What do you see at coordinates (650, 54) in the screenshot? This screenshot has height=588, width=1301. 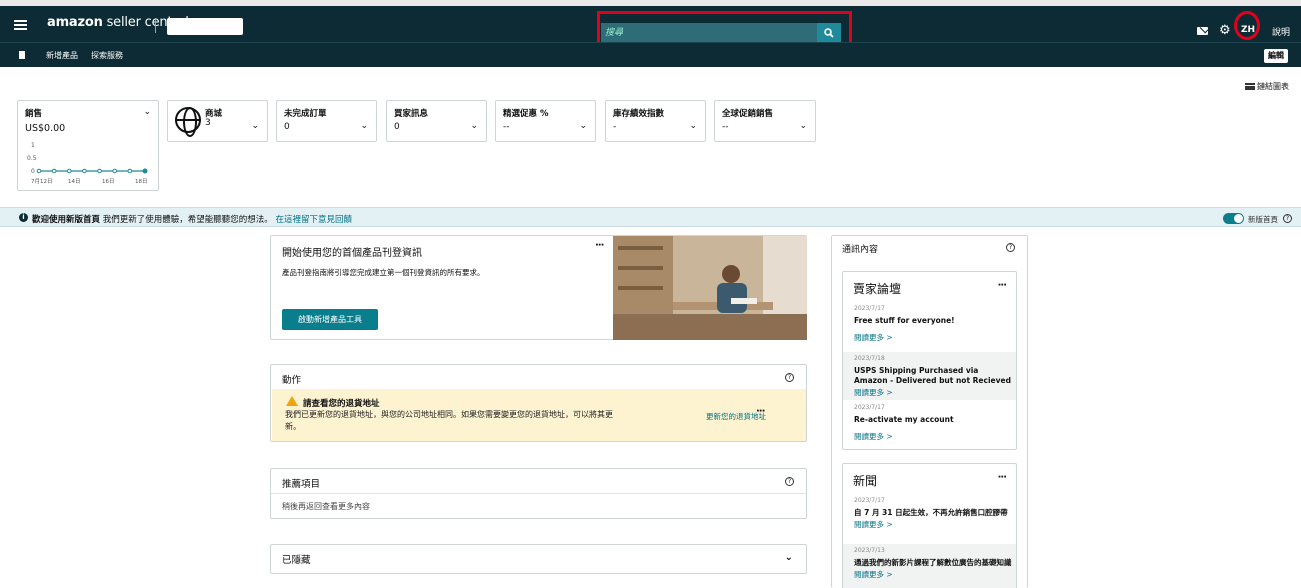 I see `bookmark-bar: 新增產品 探索服務 編輯` at bounding box center [650, 54].